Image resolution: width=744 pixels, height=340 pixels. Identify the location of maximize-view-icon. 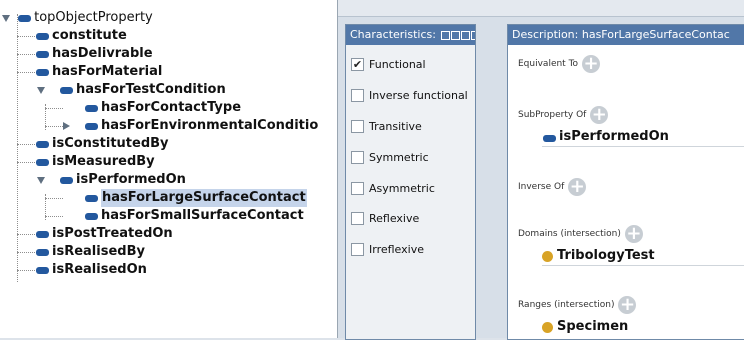
(466, 35).